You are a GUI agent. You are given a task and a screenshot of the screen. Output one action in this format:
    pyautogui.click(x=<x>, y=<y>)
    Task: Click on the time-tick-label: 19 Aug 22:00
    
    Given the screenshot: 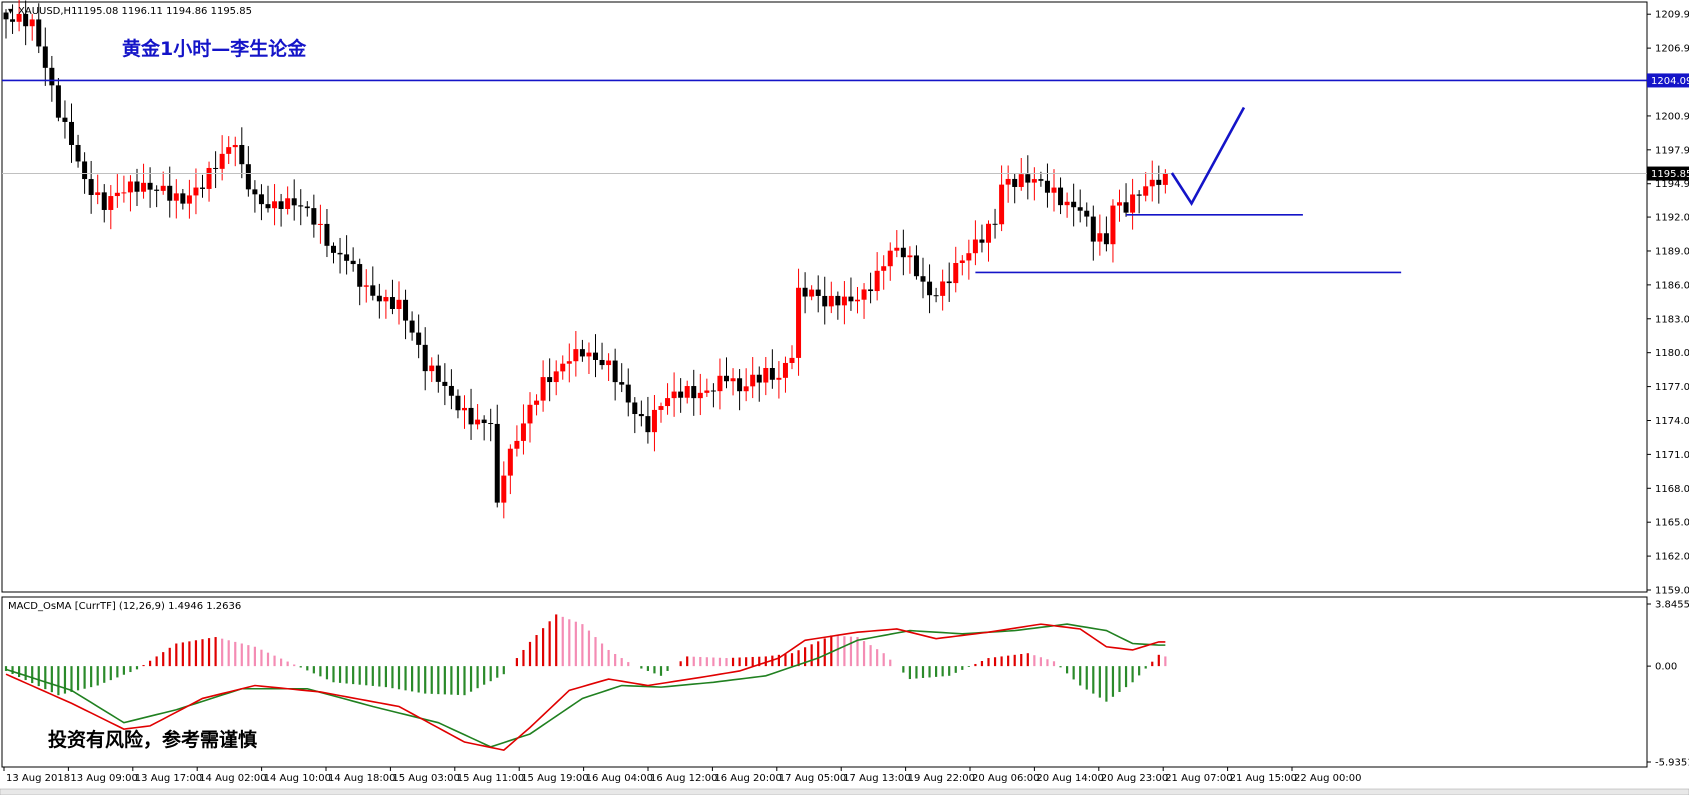 What is the action you would take?
    pyautogui.click(x=941, y=778)
    